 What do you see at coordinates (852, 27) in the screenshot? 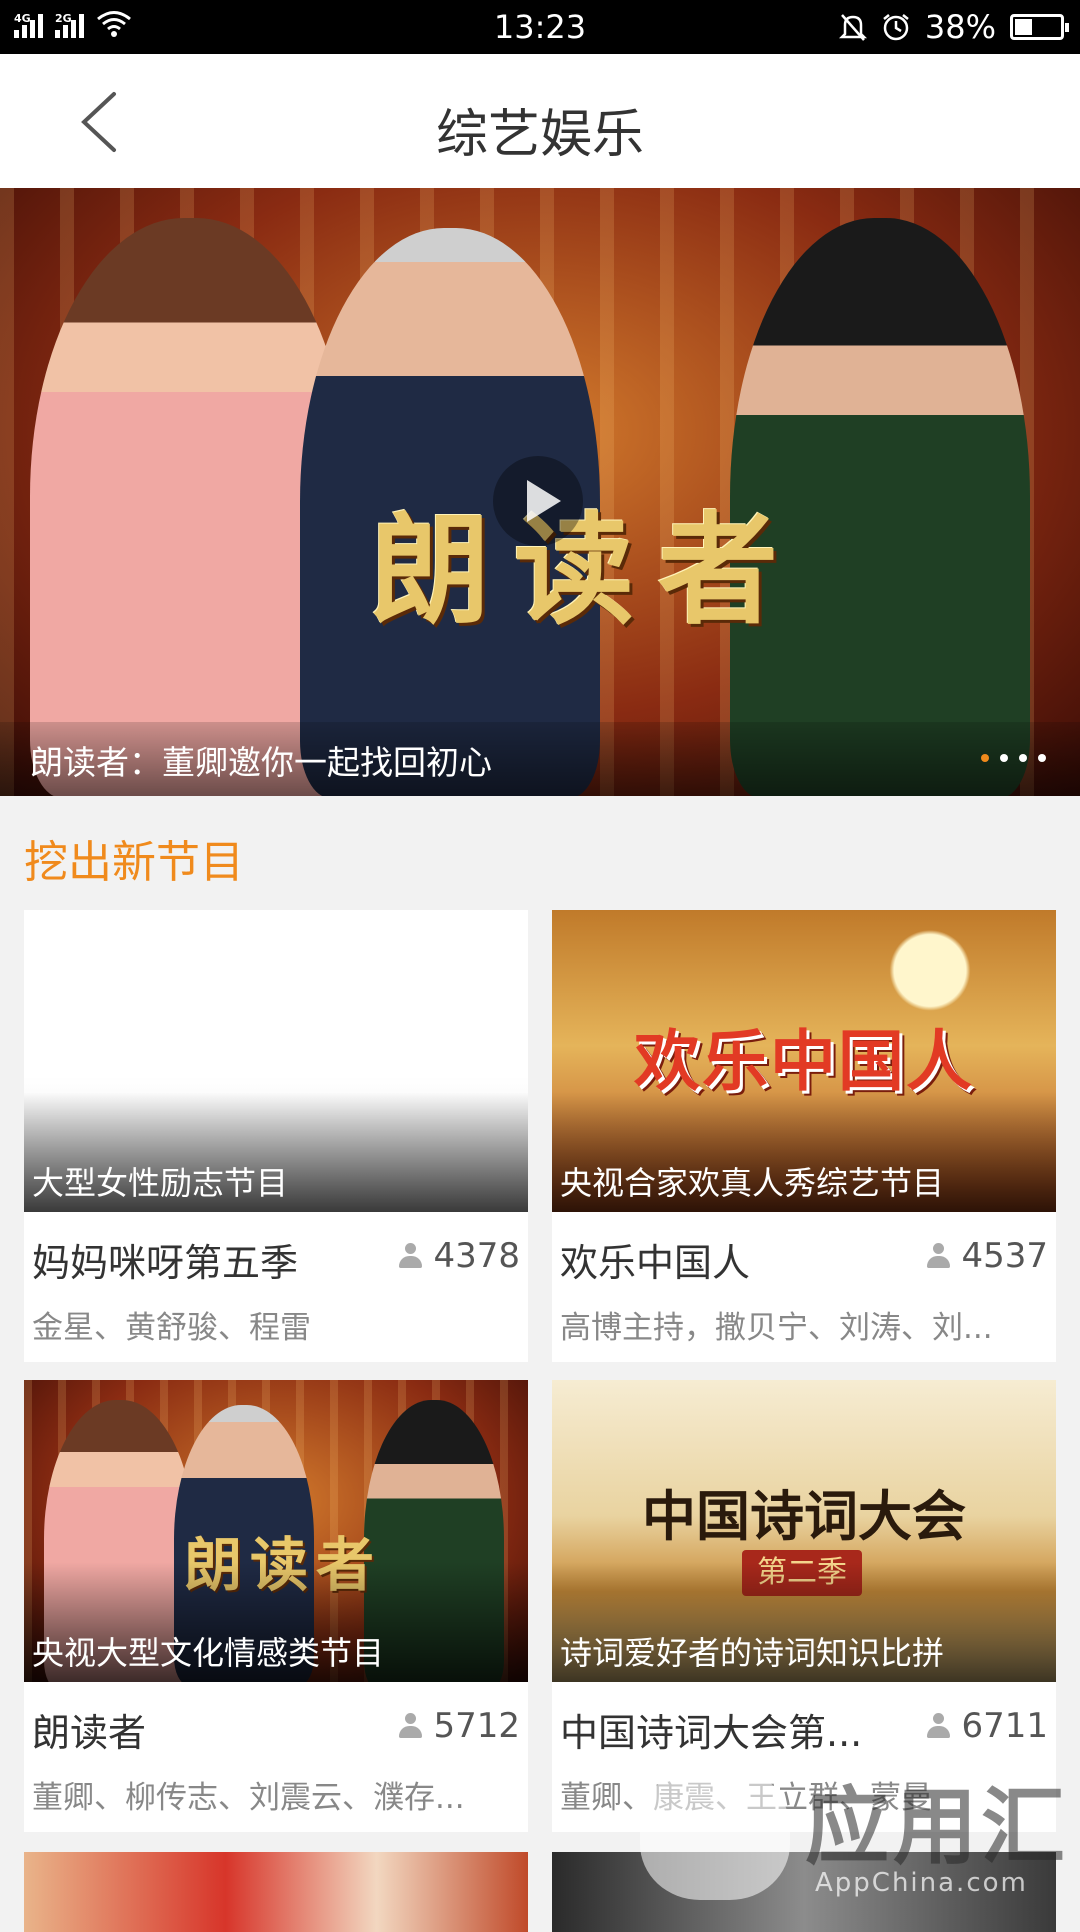
I see `mute-bell-icon` at bounding box center [852, 27].